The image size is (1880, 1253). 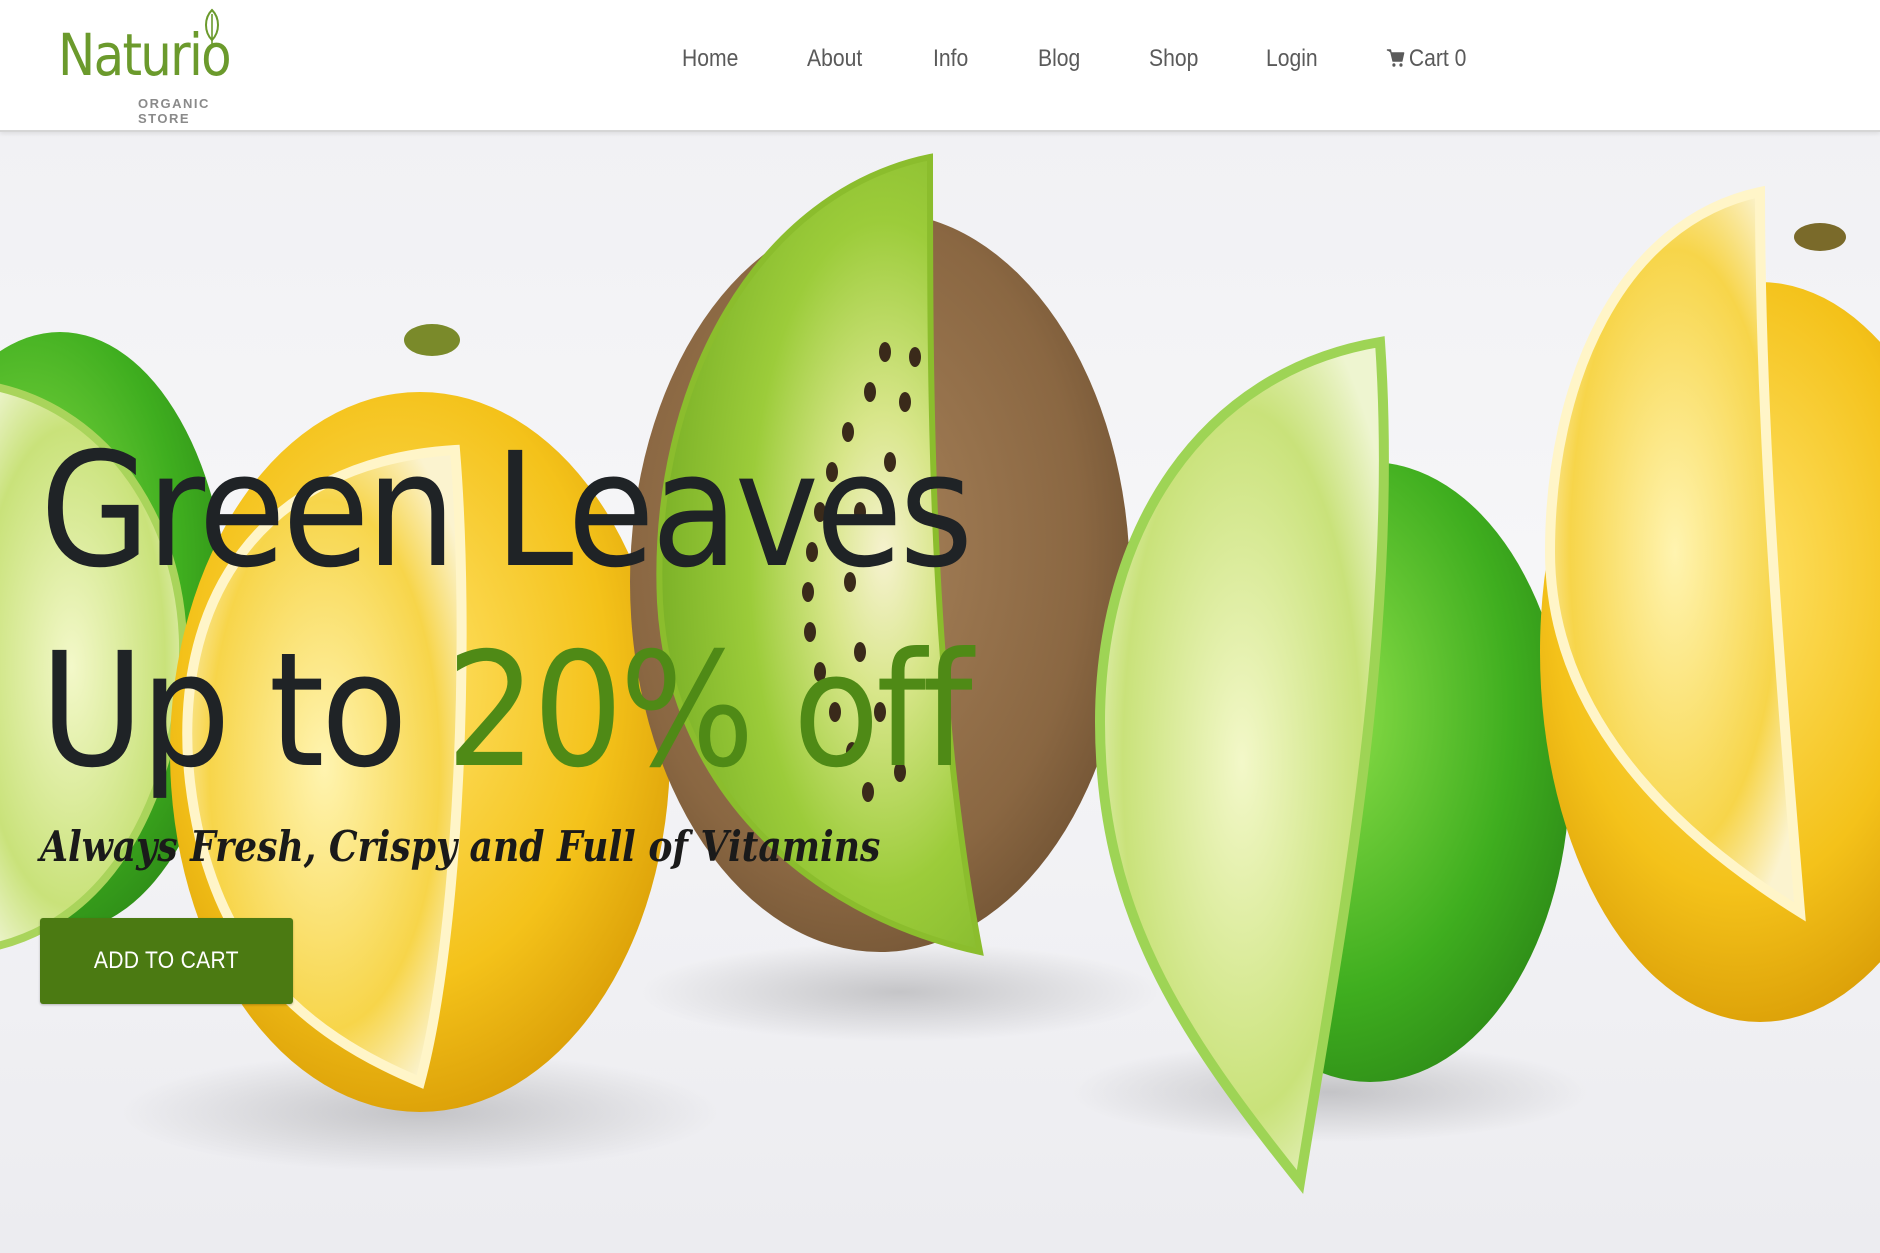 I want to click on cart-icon, so click(x=1395, y=57).